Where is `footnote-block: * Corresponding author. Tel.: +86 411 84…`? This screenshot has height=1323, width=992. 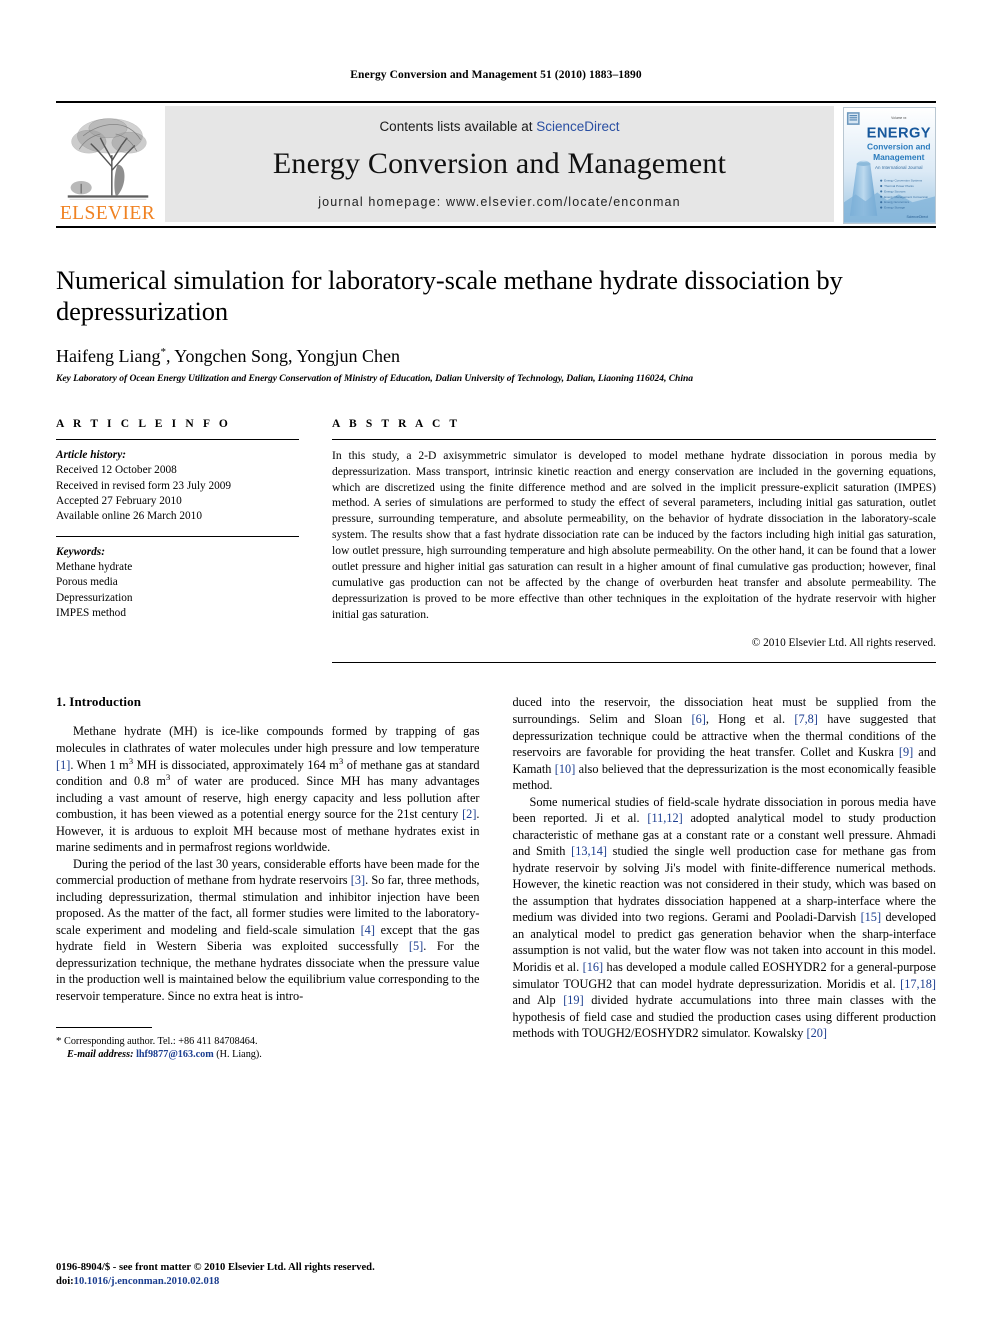 footnote-block: * Corresponding author. Tel.: +86 411 84… is located at coordinates (268, 1044).